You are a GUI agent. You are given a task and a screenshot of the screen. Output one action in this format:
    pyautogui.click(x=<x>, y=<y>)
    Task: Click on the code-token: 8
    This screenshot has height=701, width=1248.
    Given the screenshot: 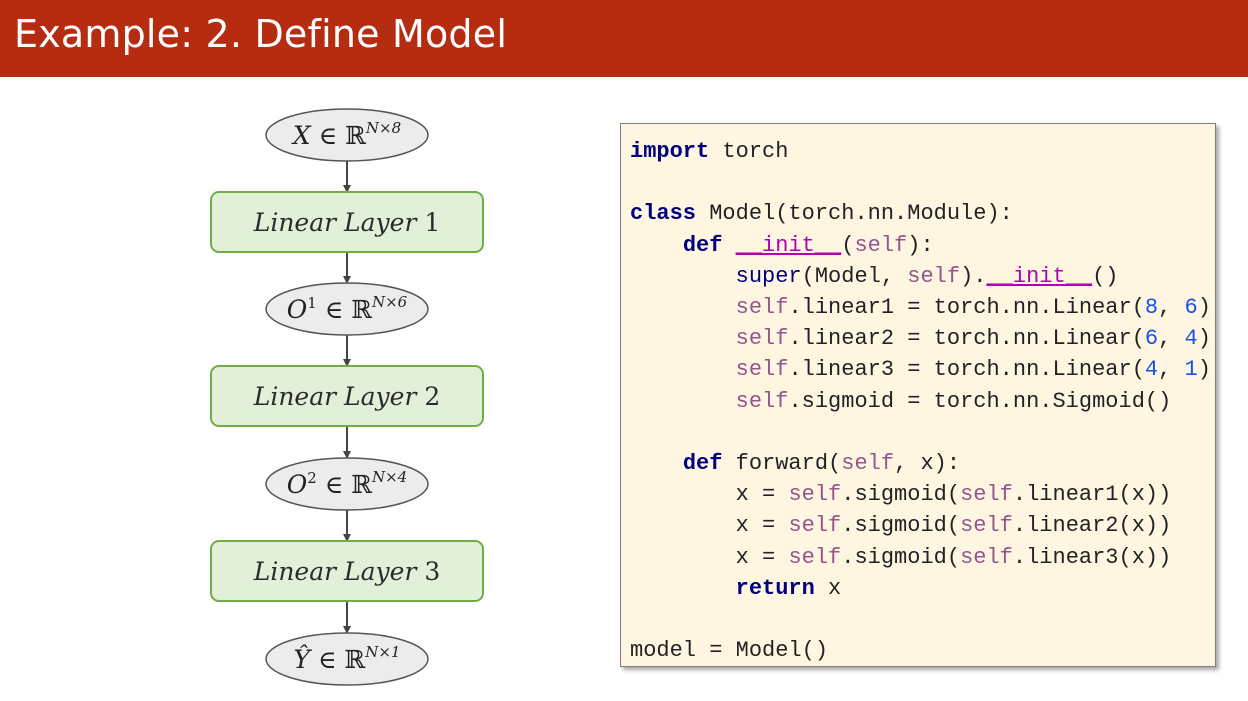 What is the action you would take?
    pyautogui.click(x=1151, y=307)
    